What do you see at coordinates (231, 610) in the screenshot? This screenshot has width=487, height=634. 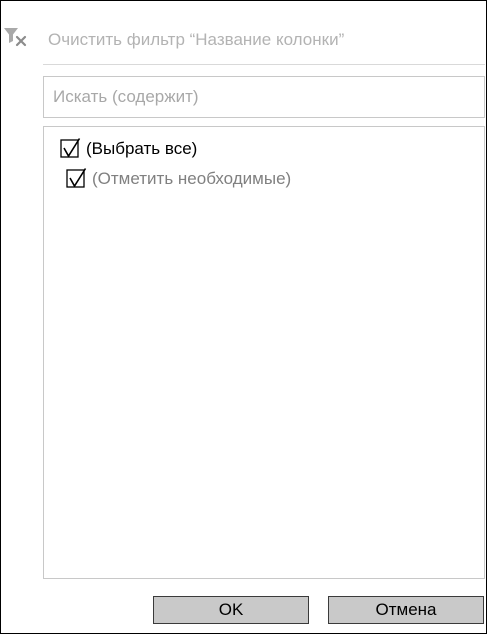 I see `ok-button: OK` at bounding box center [231, 610].